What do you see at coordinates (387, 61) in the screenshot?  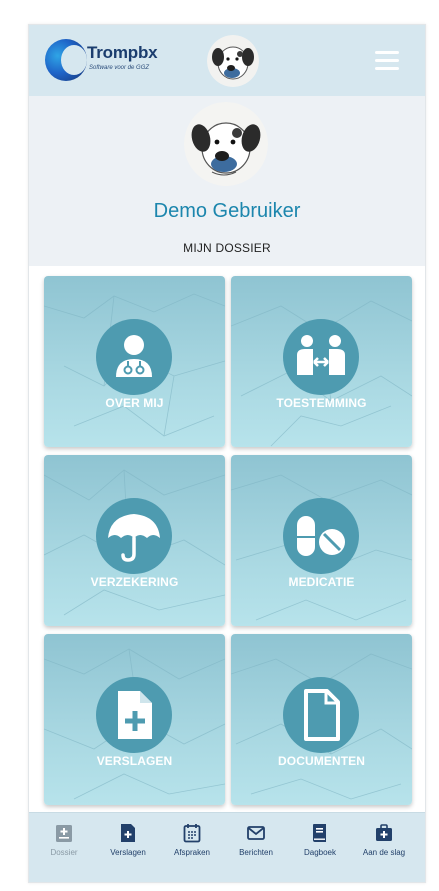 I see `hamburger-menu-icon` at bounding box center [387, 61].